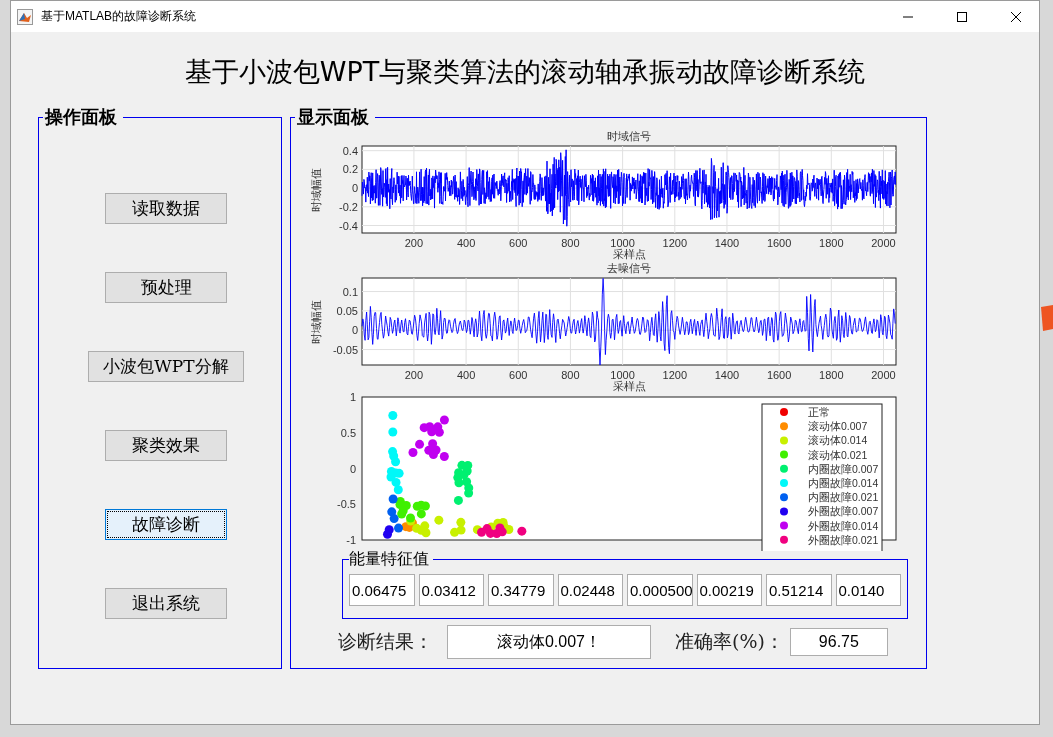  Describe the element at coordinates (166, 524) in the screenshot. I see `action-button: 故障诊断` at that location.